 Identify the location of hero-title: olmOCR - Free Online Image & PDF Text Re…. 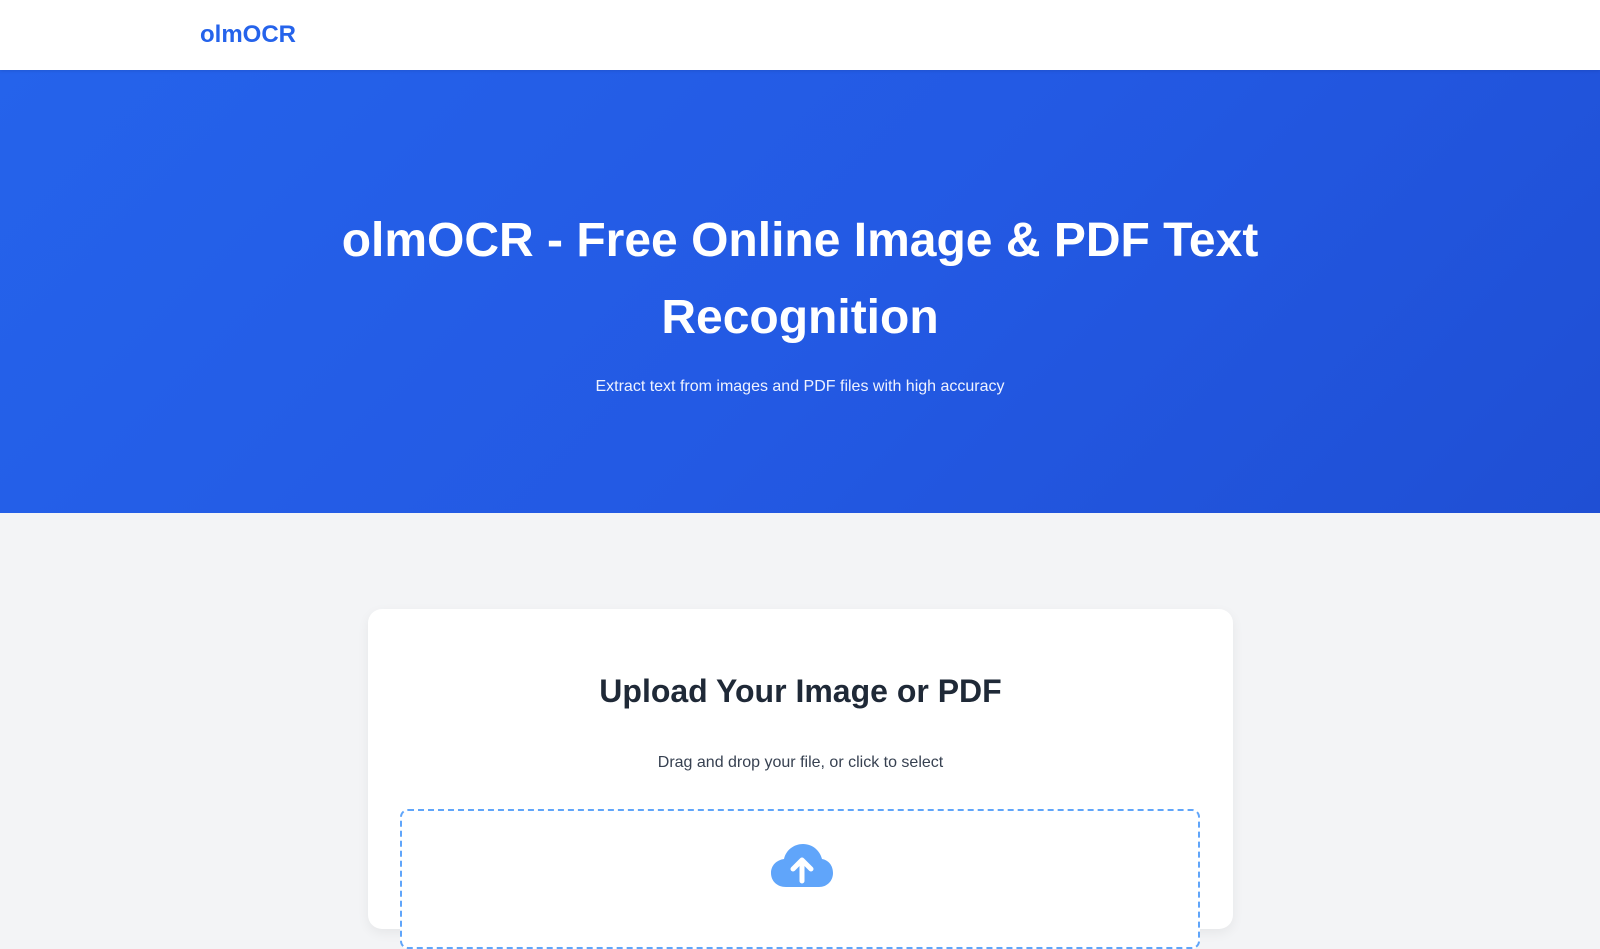
(800, 279).